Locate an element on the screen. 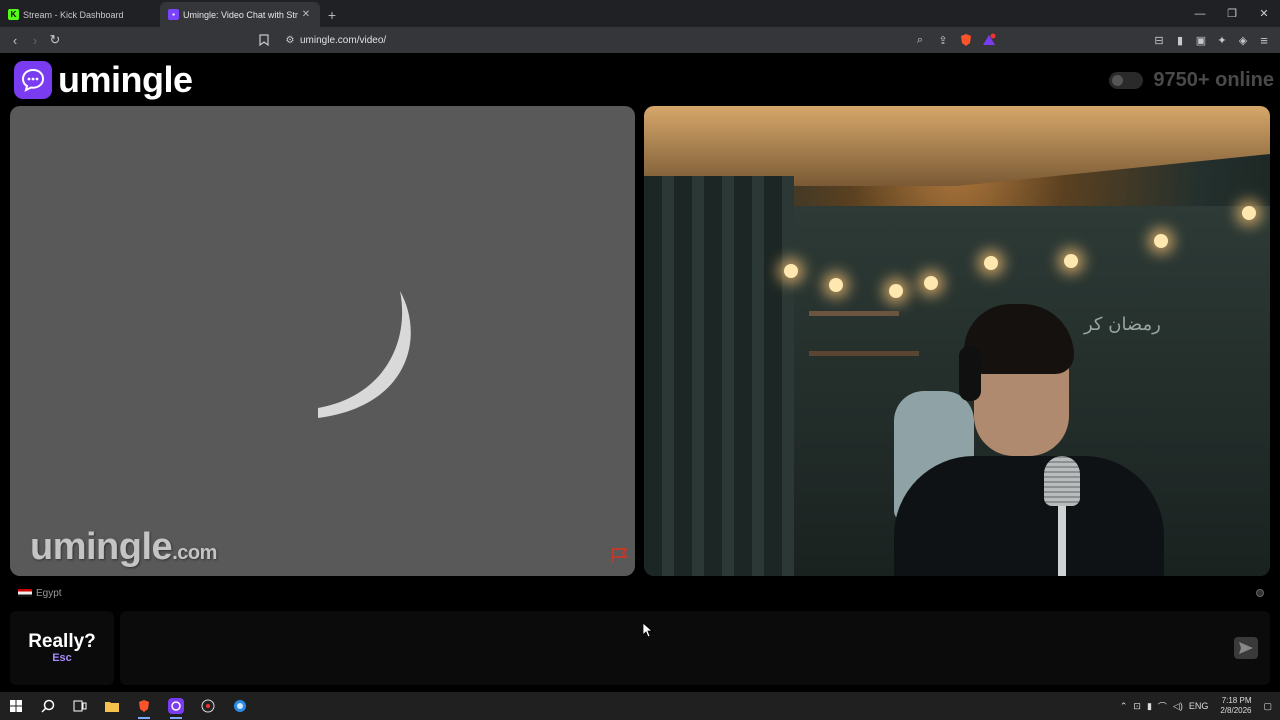  online-indicator: 9750+ online is located at coordinates (1191, 80).